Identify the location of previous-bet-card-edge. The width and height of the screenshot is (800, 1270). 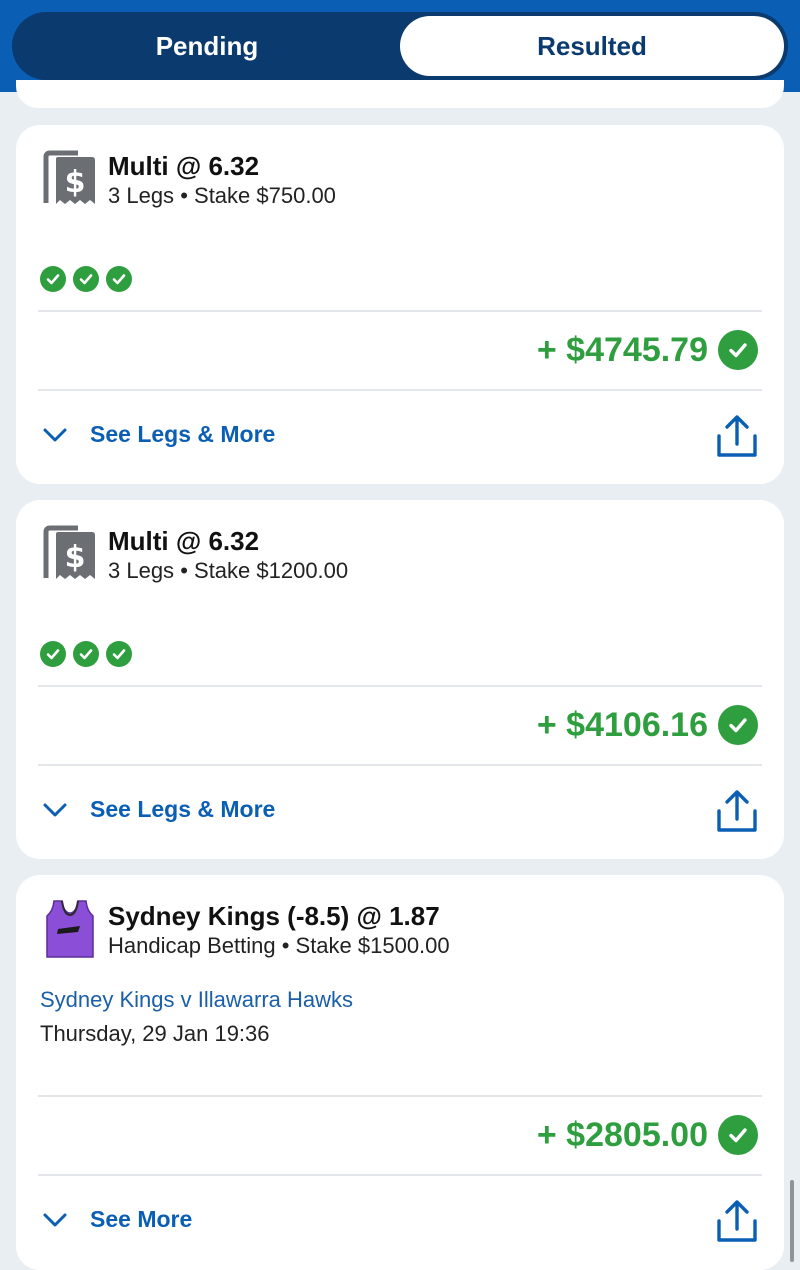
(400, 94).